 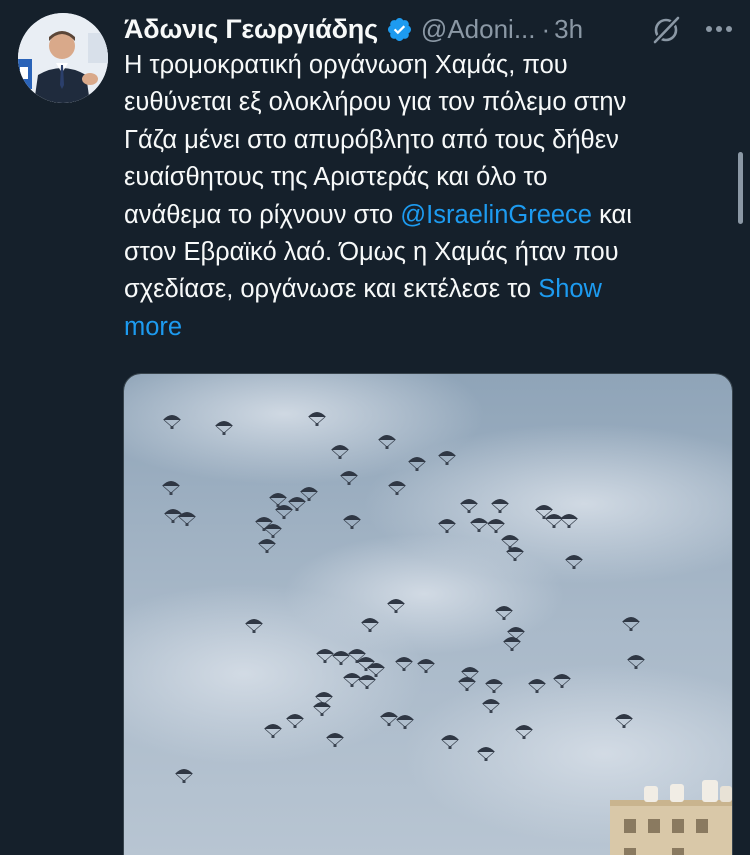 What do you see at coordinates (251, 29) in the screenshot?
I see `author-name: Άδωνις Γεωργιάδης` at bounding box center [251, 29].